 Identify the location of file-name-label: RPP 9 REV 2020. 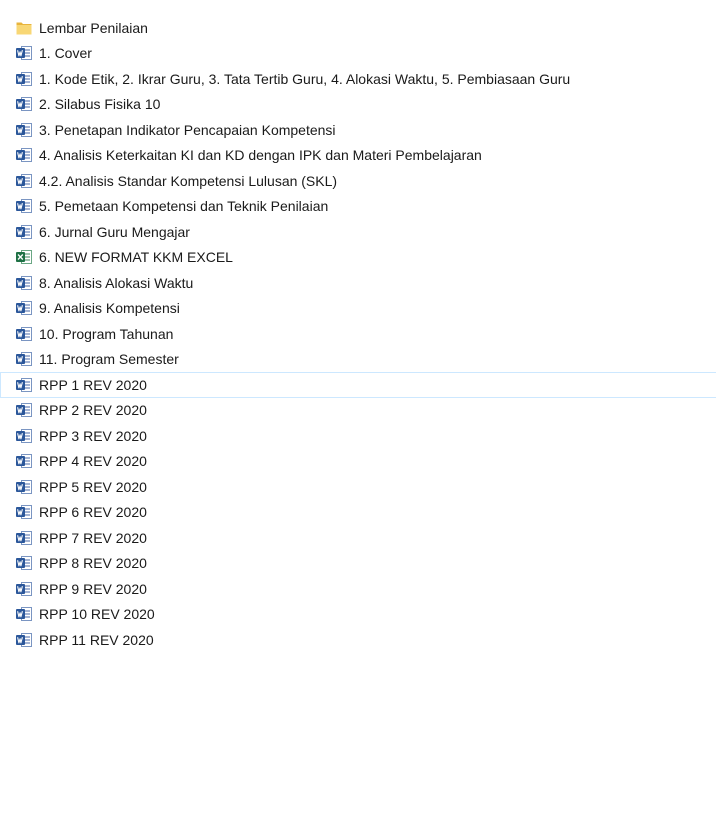
(93, 588).